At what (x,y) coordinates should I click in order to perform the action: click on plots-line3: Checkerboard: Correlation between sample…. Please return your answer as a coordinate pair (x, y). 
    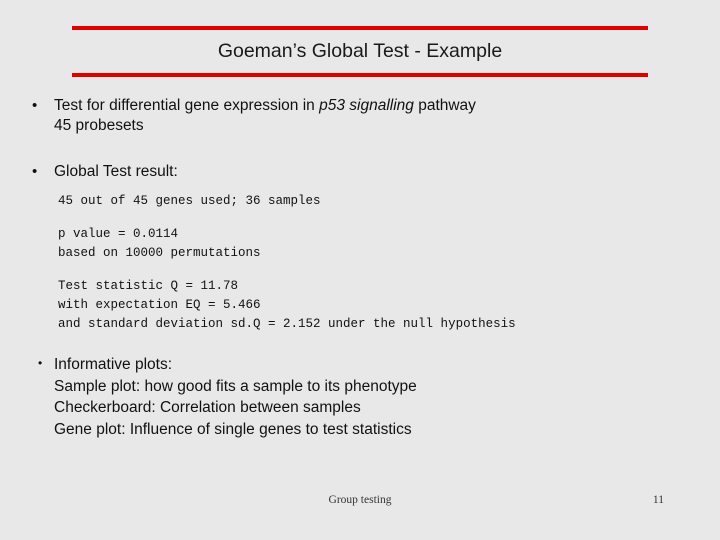
    Looking at the image, I should click on (207, 407).